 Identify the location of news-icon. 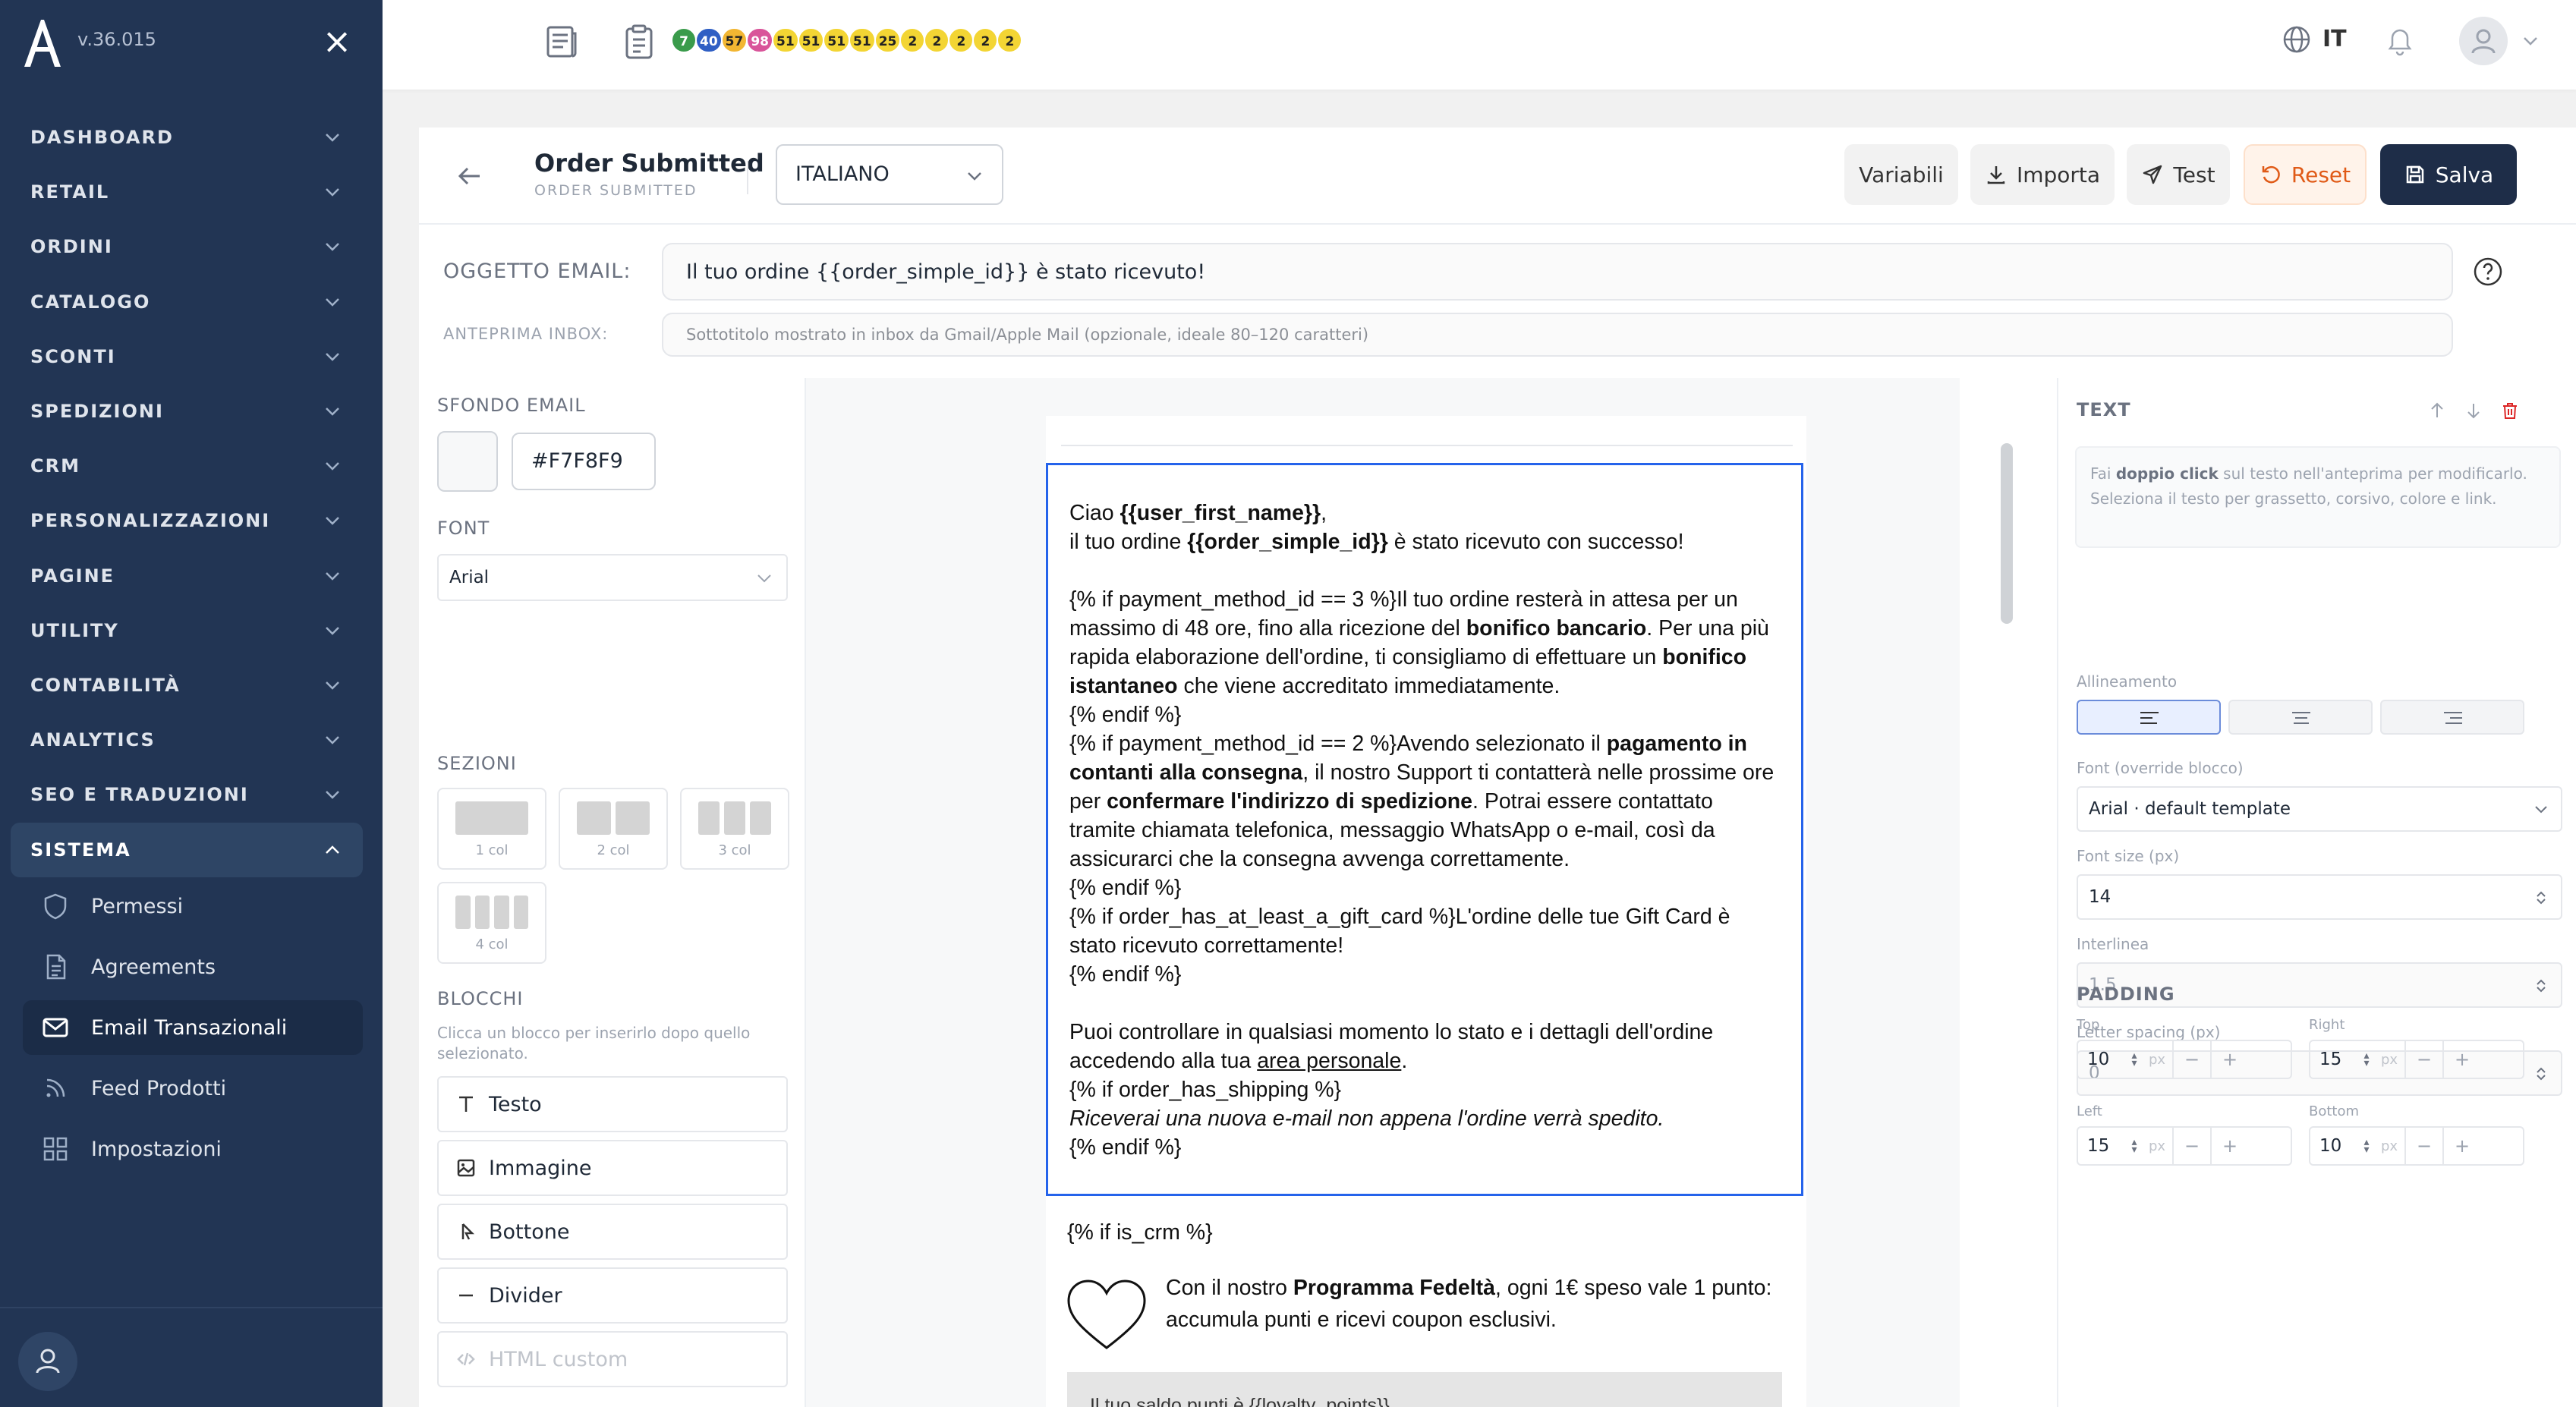
(561, 41).